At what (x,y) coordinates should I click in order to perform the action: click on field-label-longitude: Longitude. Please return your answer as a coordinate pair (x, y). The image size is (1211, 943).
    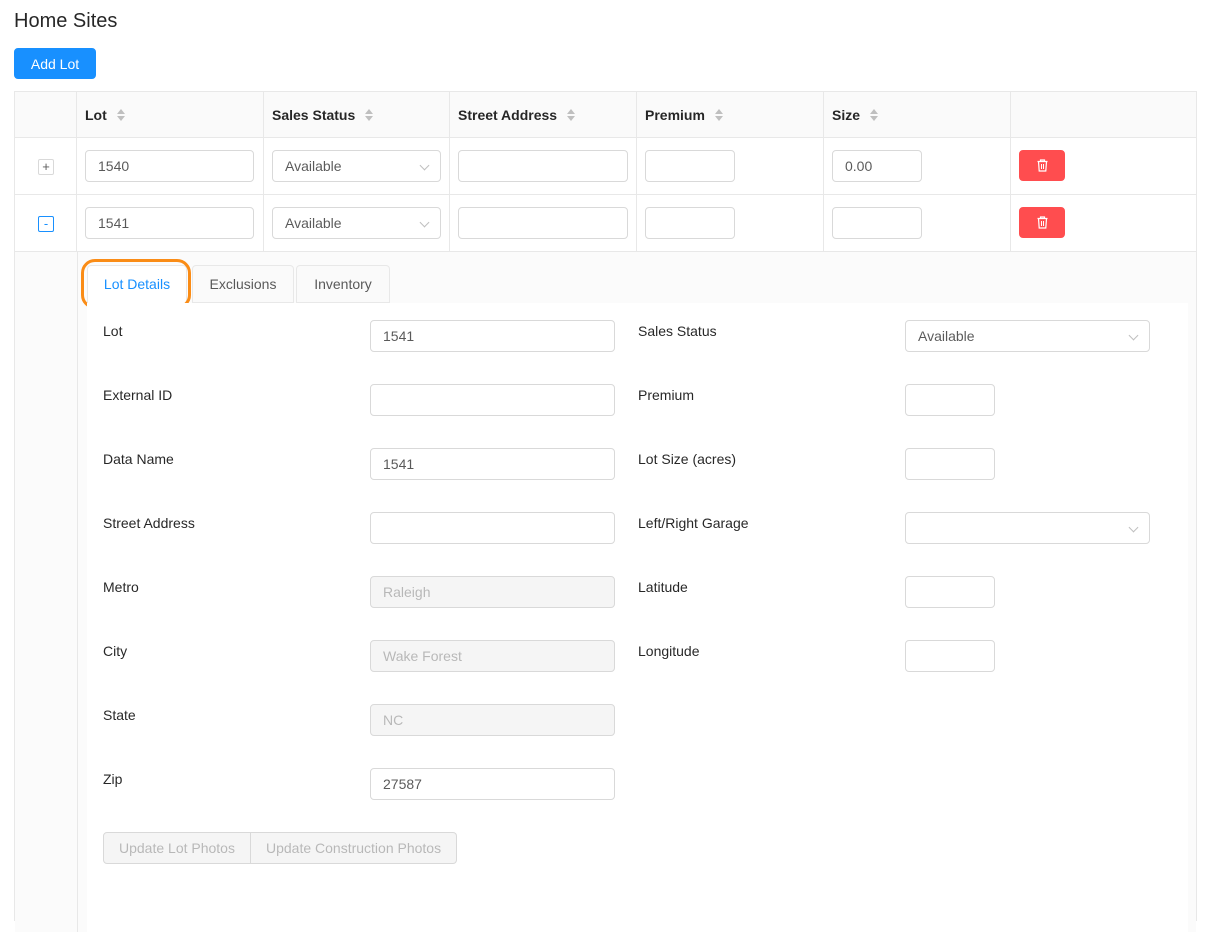
    Looking at the image, I should click on (669, 651).